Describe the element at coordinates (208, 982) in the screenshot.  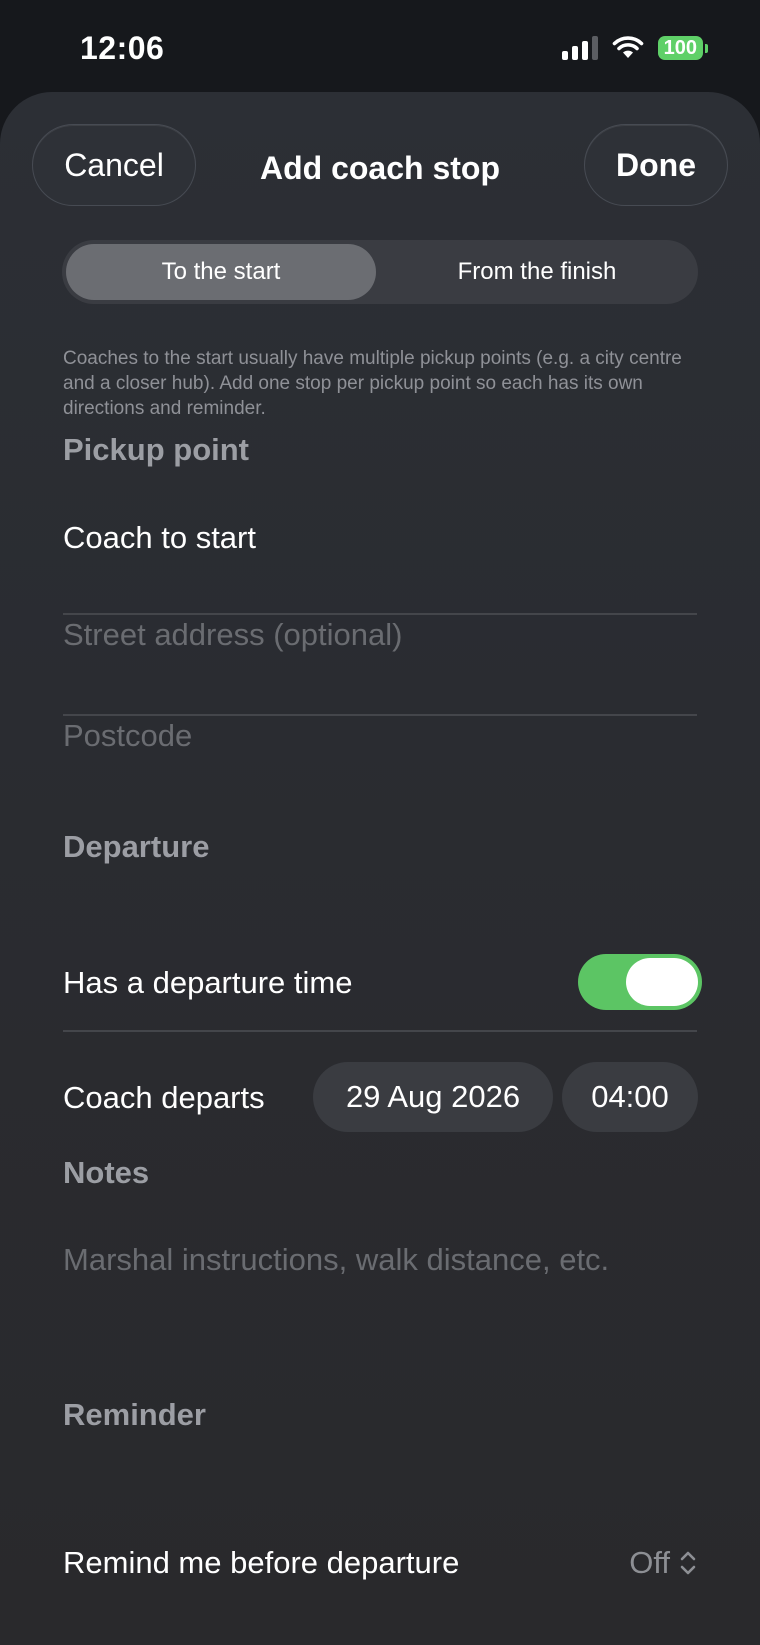
I see `departure-time-toggle-label: Has a departure time` at that location.